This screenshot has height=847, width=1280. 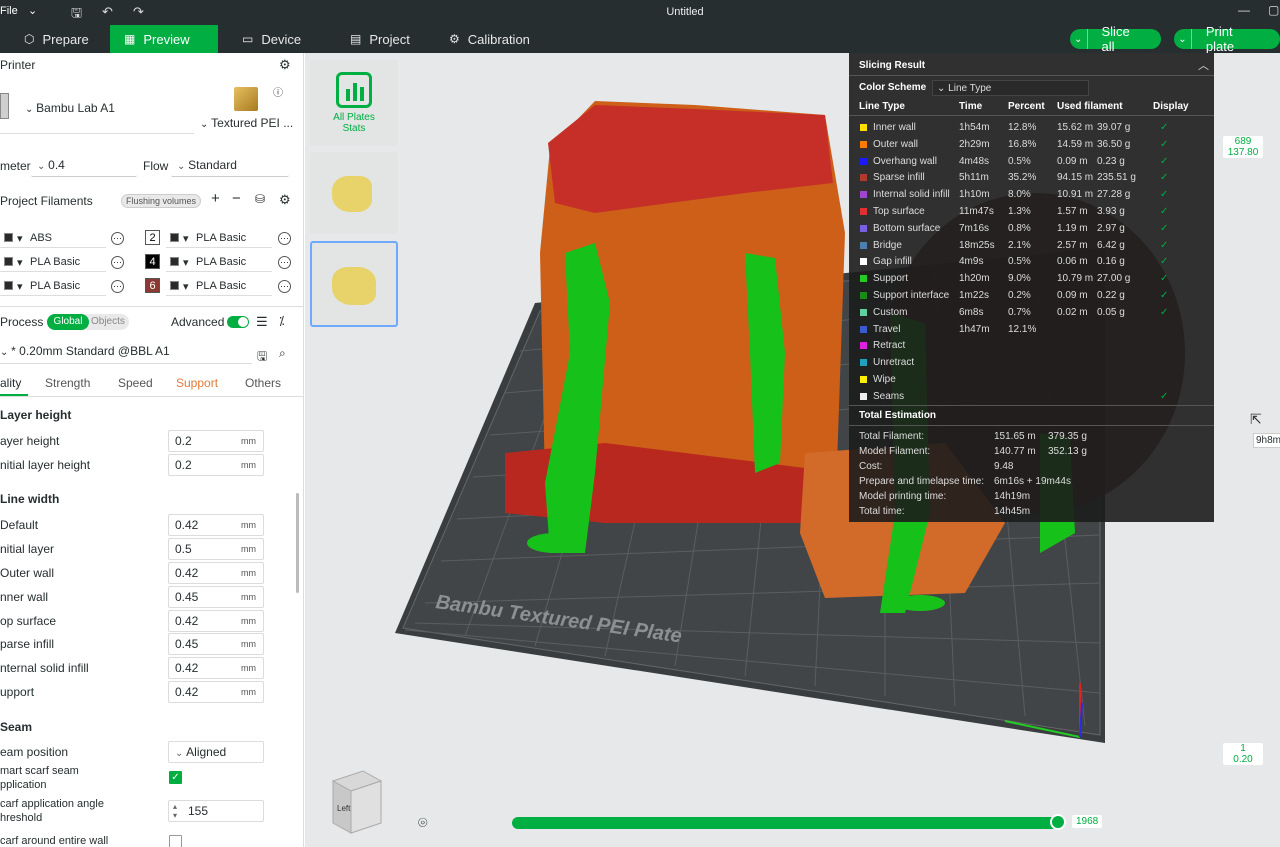 What do you see at coordinates (216, 465) in the screenshot?
I see `initial-layer-height-input: 0.2 mm` at bounding box center [216, 465].